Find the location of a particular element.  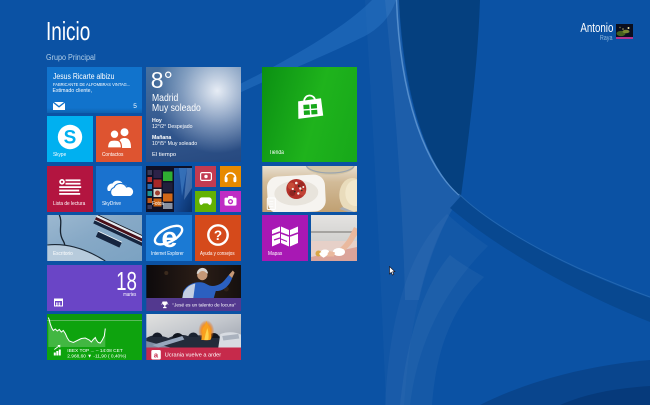

svg-text: e is located at coordinates (170, 237).